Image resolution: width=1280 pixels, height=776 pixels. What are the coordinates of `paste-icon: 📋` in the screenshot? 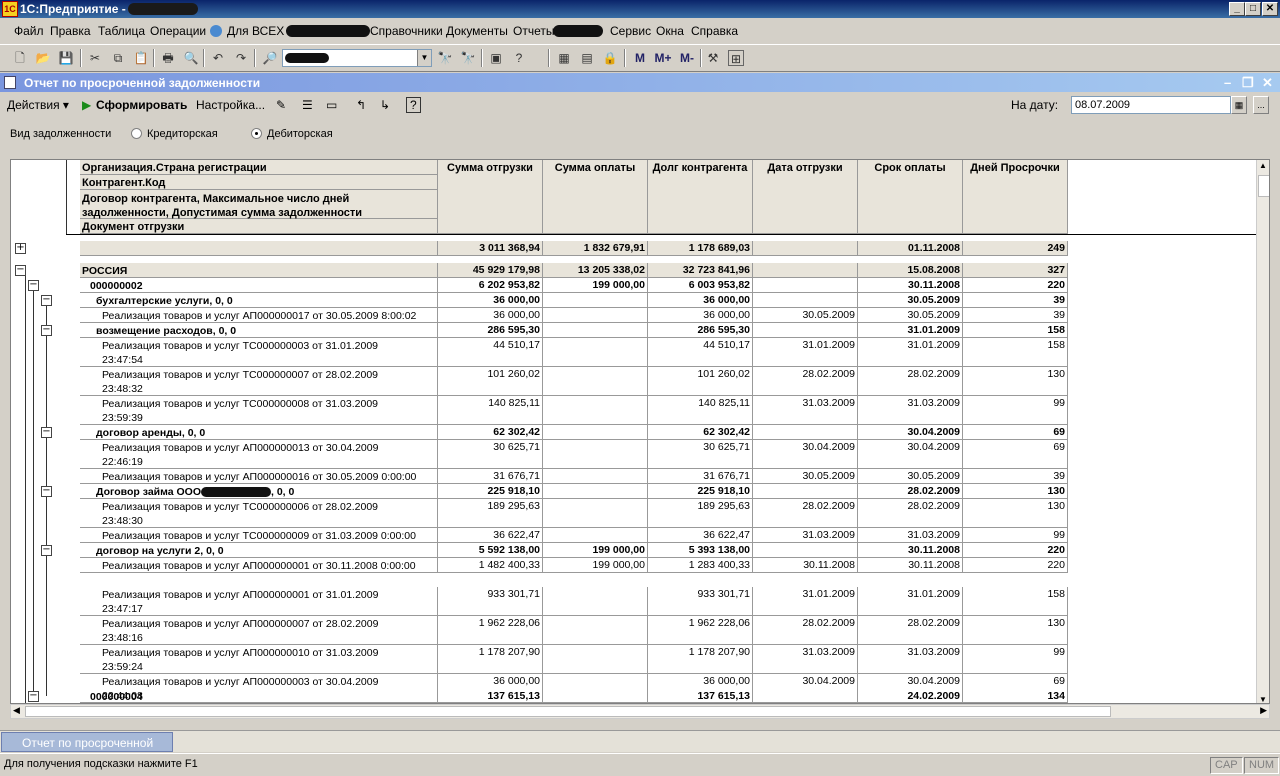 It's located at (141, 58).